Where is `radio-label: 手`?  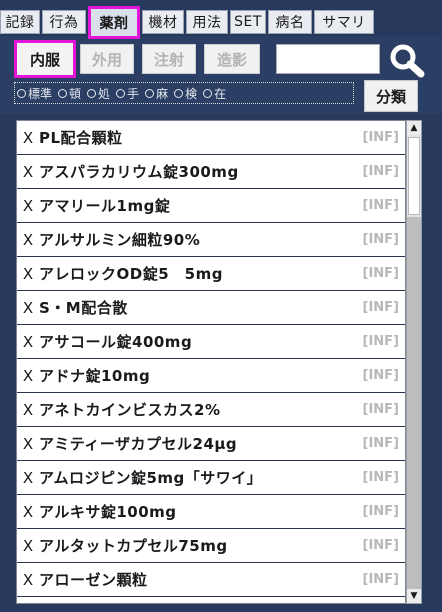 radio-label: 手 is located at coordinates (133, 93).